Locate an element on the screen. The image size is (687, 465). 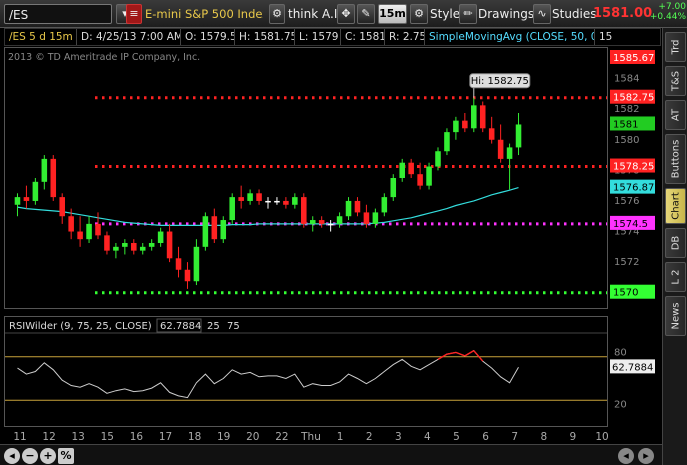
minus-icon: − is located at coordinates (30, 455).